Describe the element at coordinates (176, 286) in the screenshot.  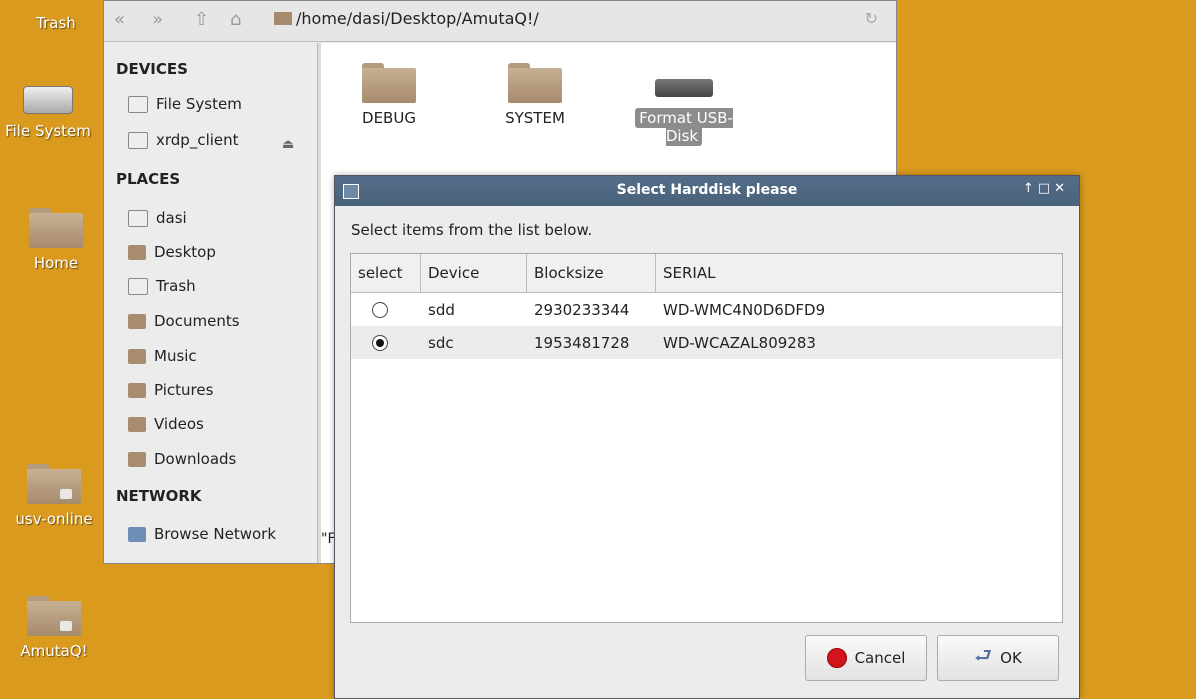
I see `sidebar-item-label: Trash` at that location.